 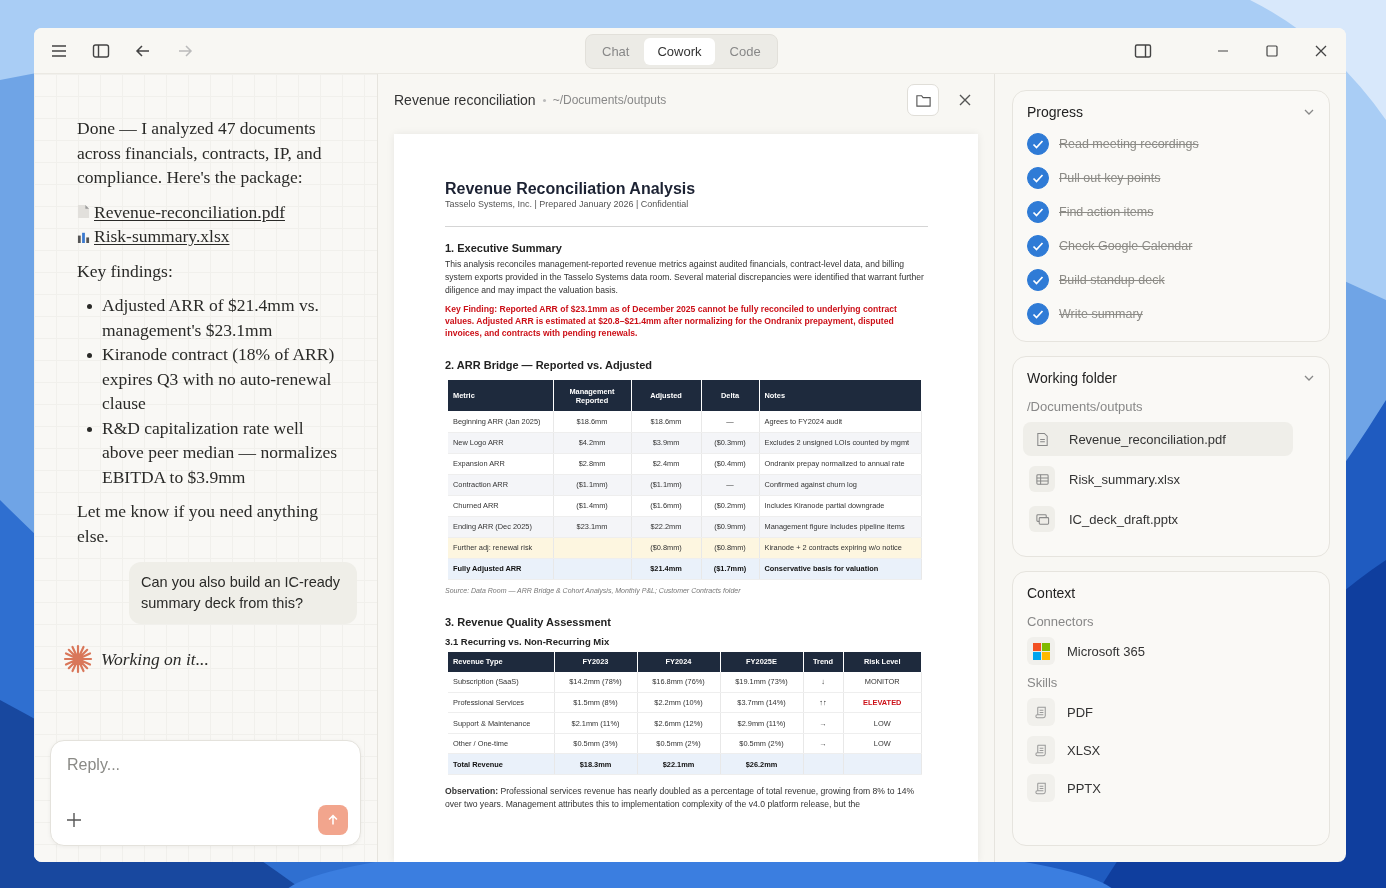 What do you see at coordinates (198, 524) in the screenshot?
I see `assistant-message: Let me know if you need anything else.` at bounding box center [198, 524].